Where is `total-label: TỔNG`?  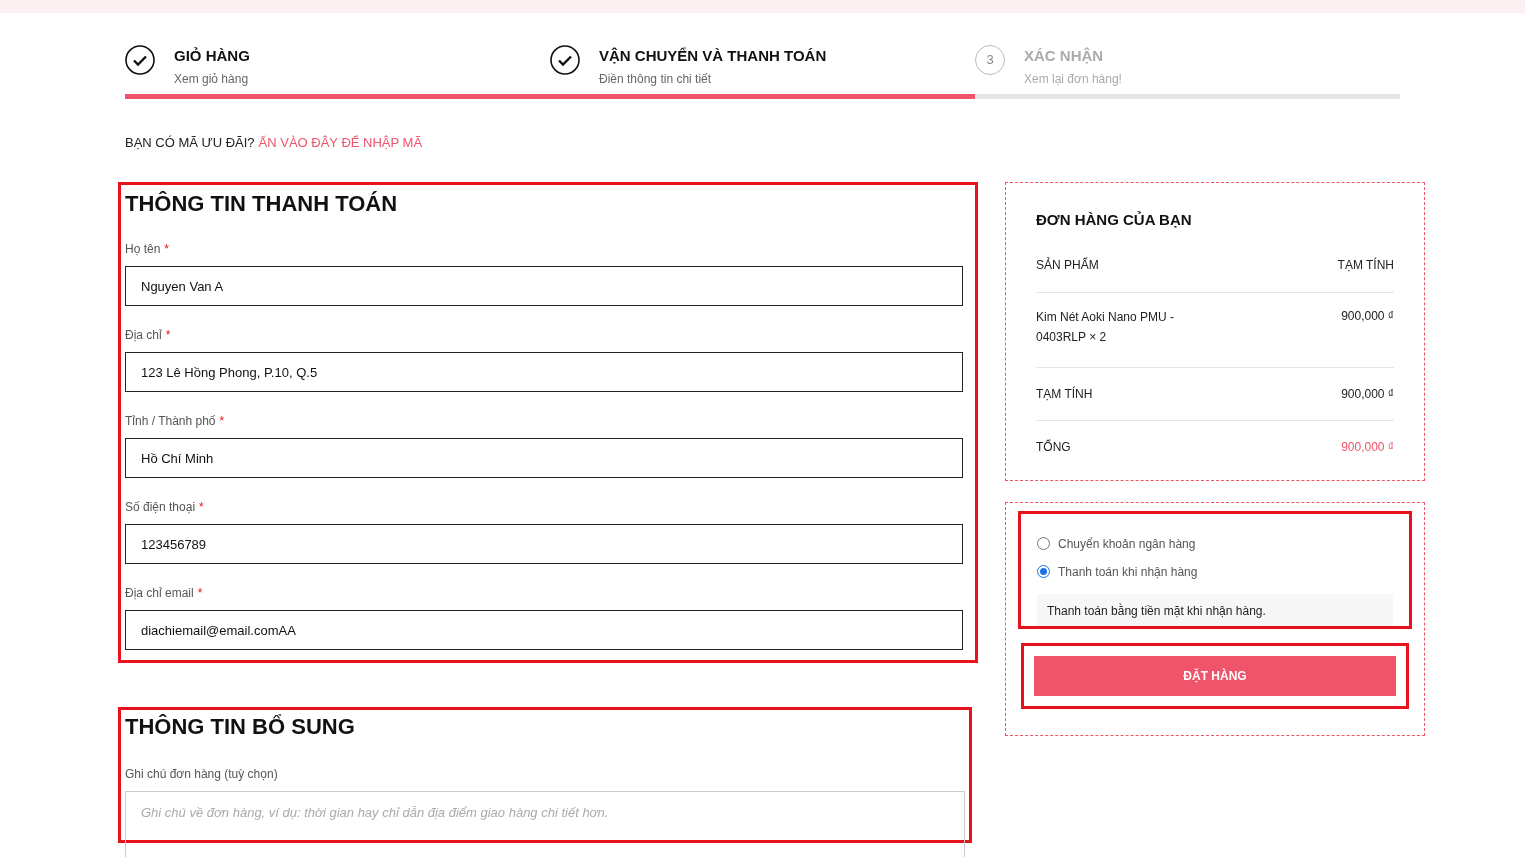 total-label: TỔNG is located at coordinates (1053, 447).